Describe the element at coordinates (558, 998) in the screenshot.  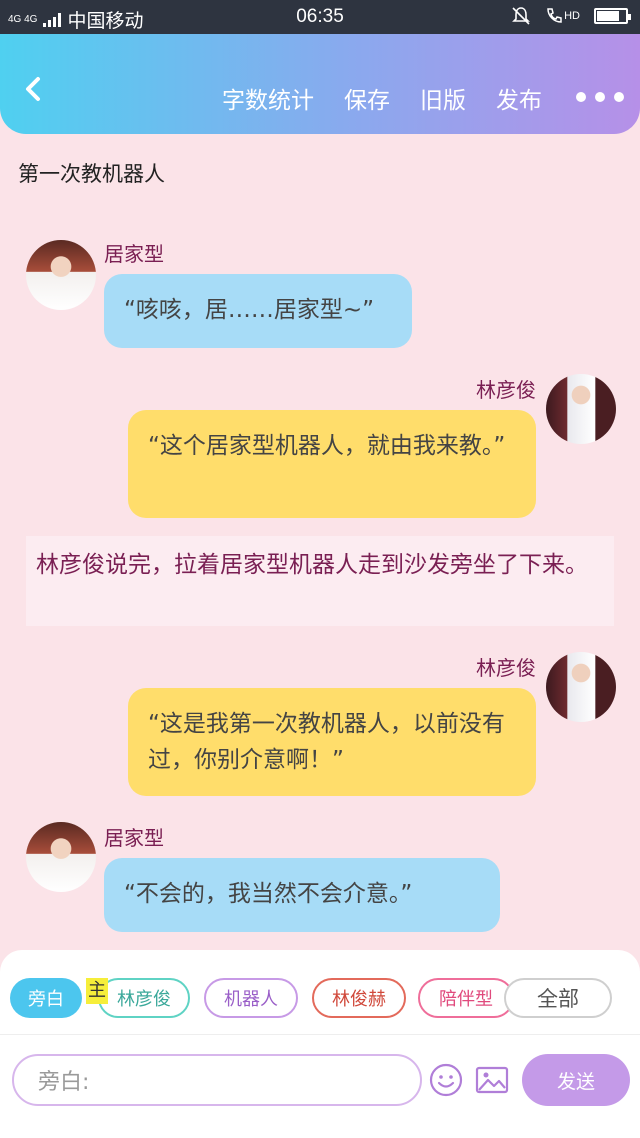
I see `role-chip-all: 全部` at that location.